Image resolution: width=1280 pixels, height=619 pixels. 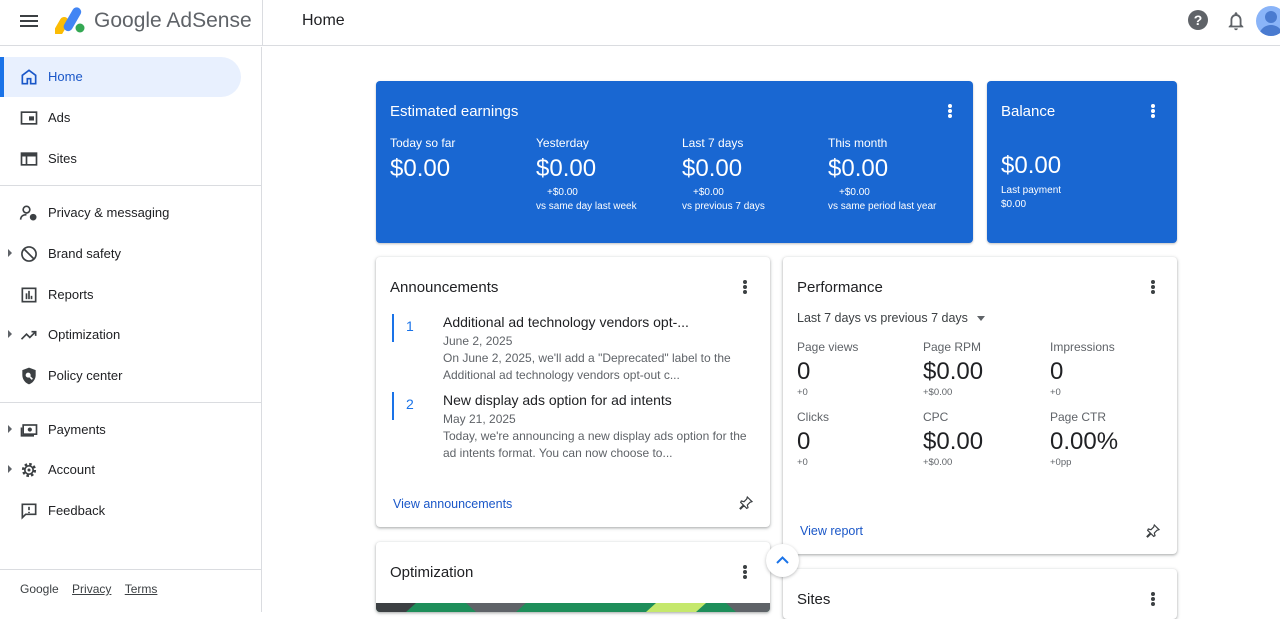 I want to click on chevron-up-icon, so click(x=782, y=560).